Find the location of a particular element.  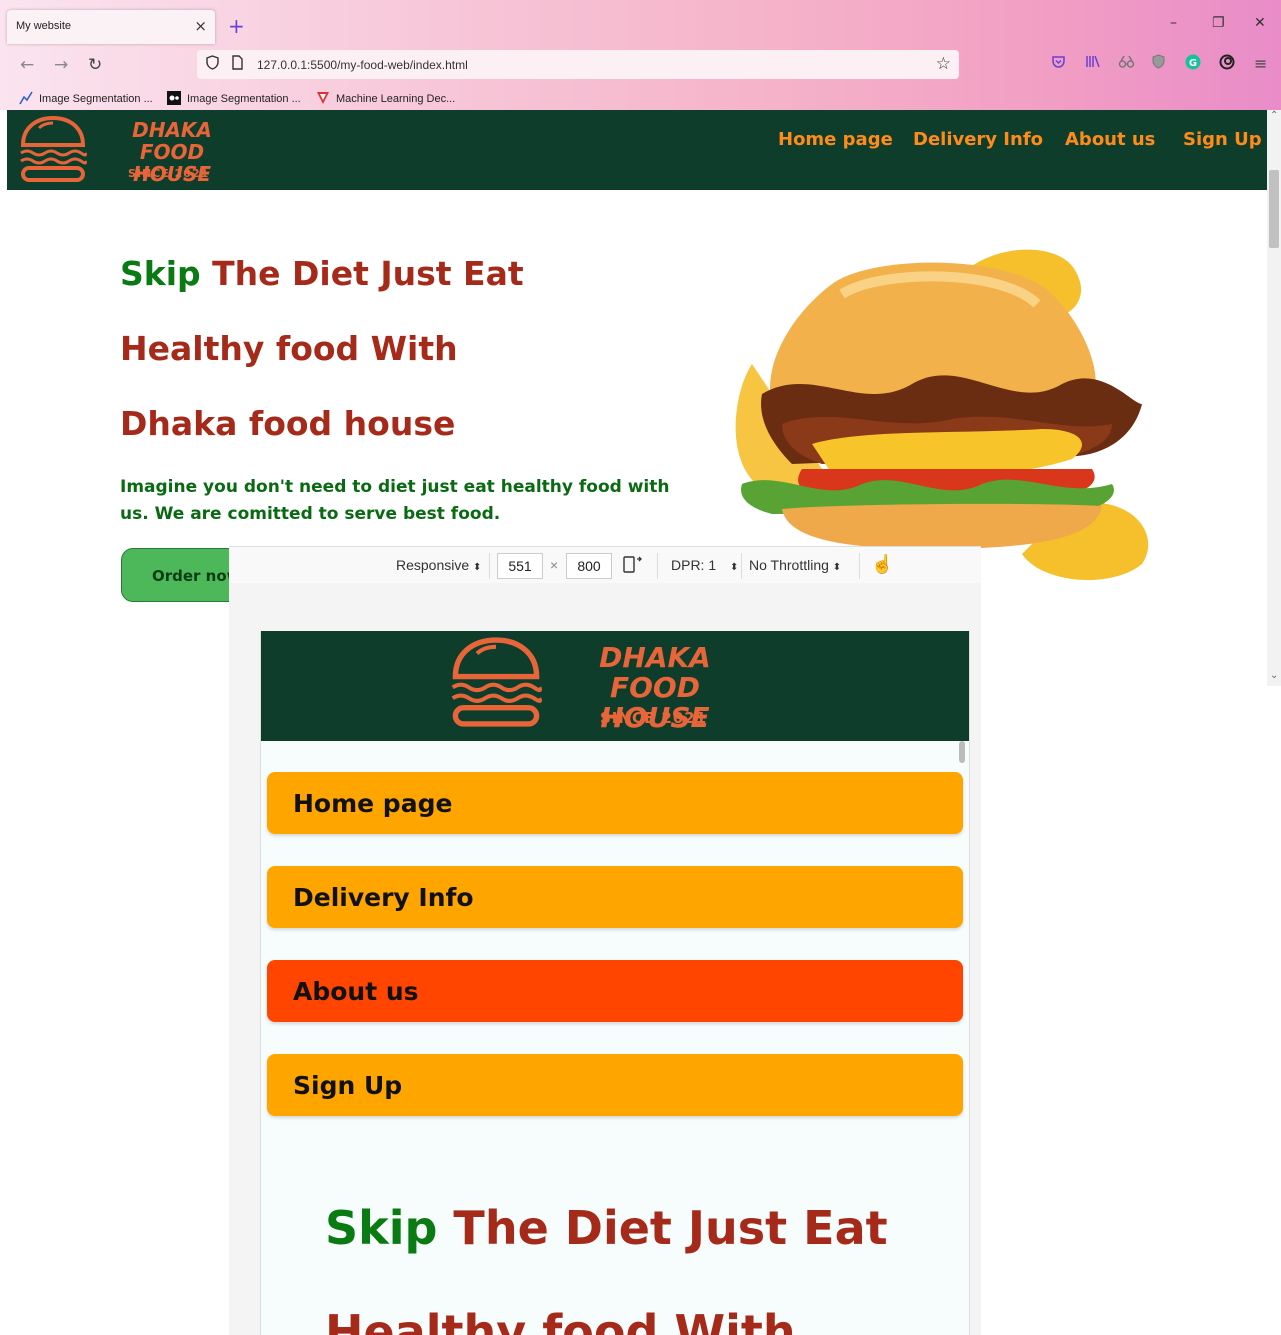

mobile-menu-home-page: Home page is located at coordinates (615, 803).